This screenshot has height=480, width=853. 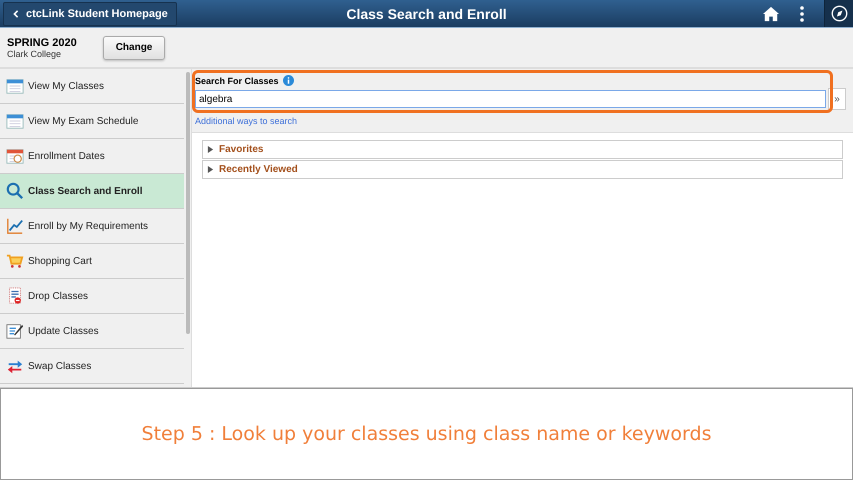 What do you see at coordinates (15, 261) in the screenshot?
I see `cart-icon` at bounding box center [15, 261].